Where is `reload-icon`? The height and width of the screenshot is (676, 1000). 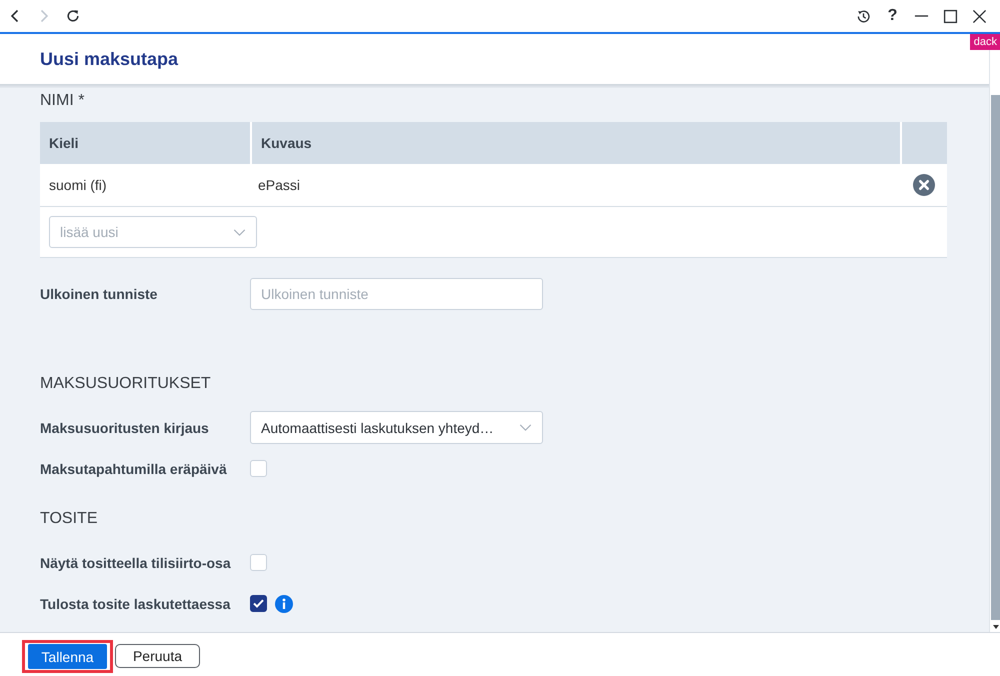 reload-icon is located at coordinates (73, 16).